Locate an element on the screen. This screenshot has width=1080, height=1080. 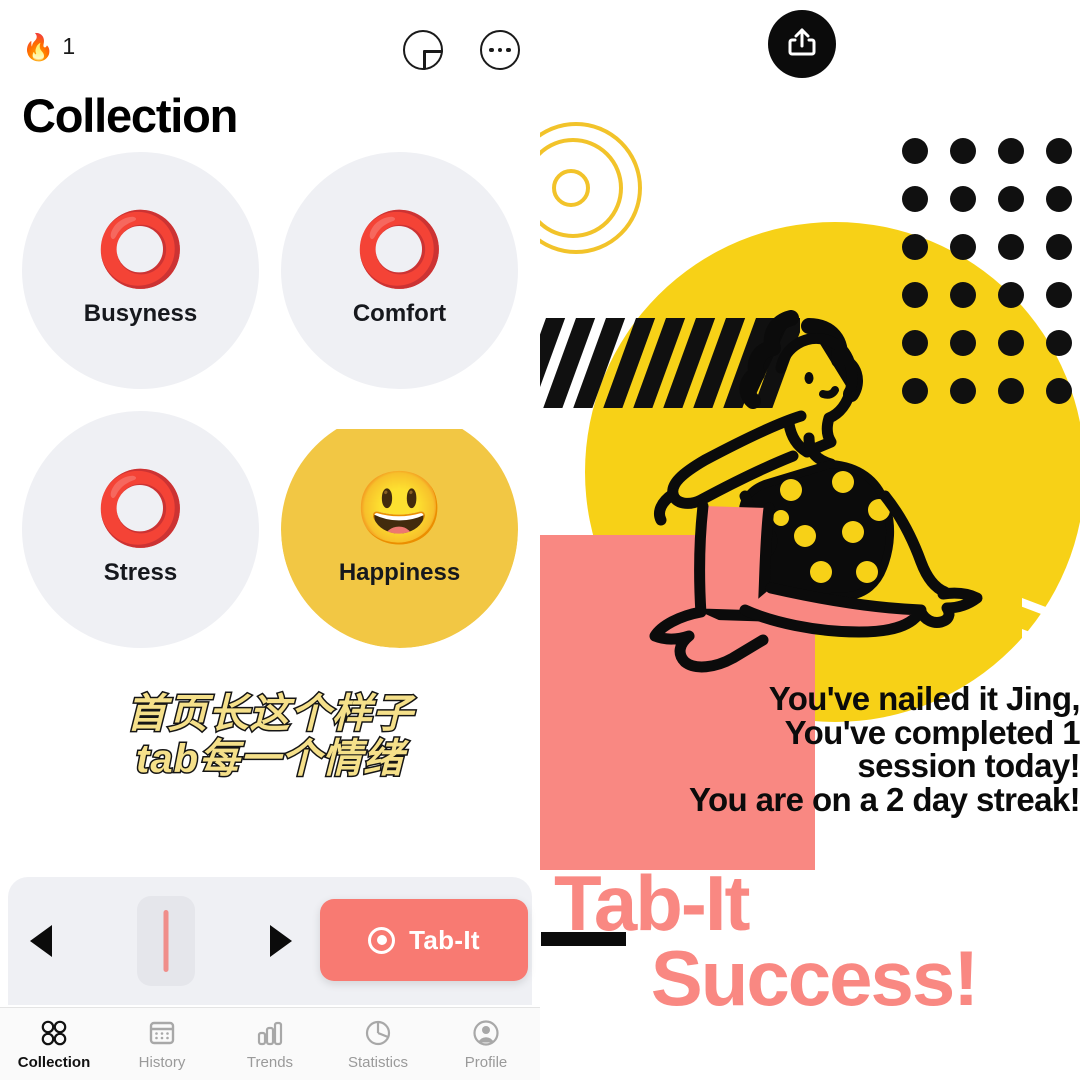
flame-icon: 🔥 is located at coordinates (38, 46).